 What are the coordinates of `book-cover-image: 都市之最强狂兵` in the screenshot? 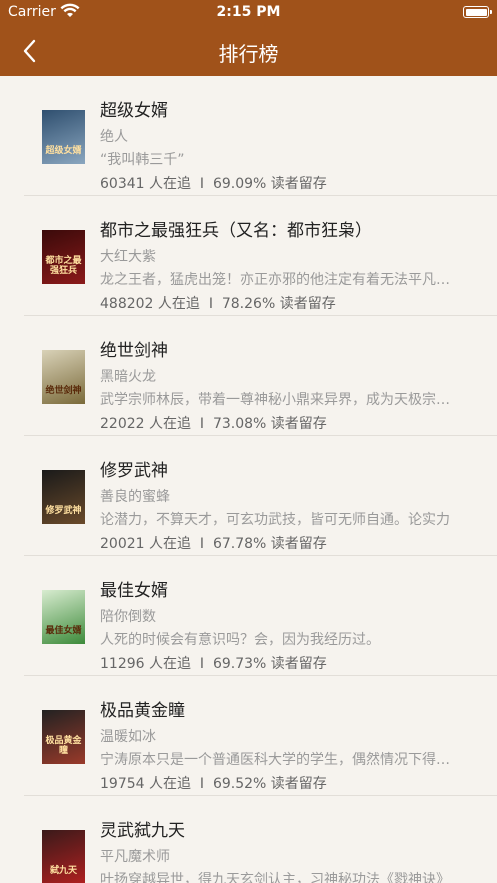 It's located at (63, 257).